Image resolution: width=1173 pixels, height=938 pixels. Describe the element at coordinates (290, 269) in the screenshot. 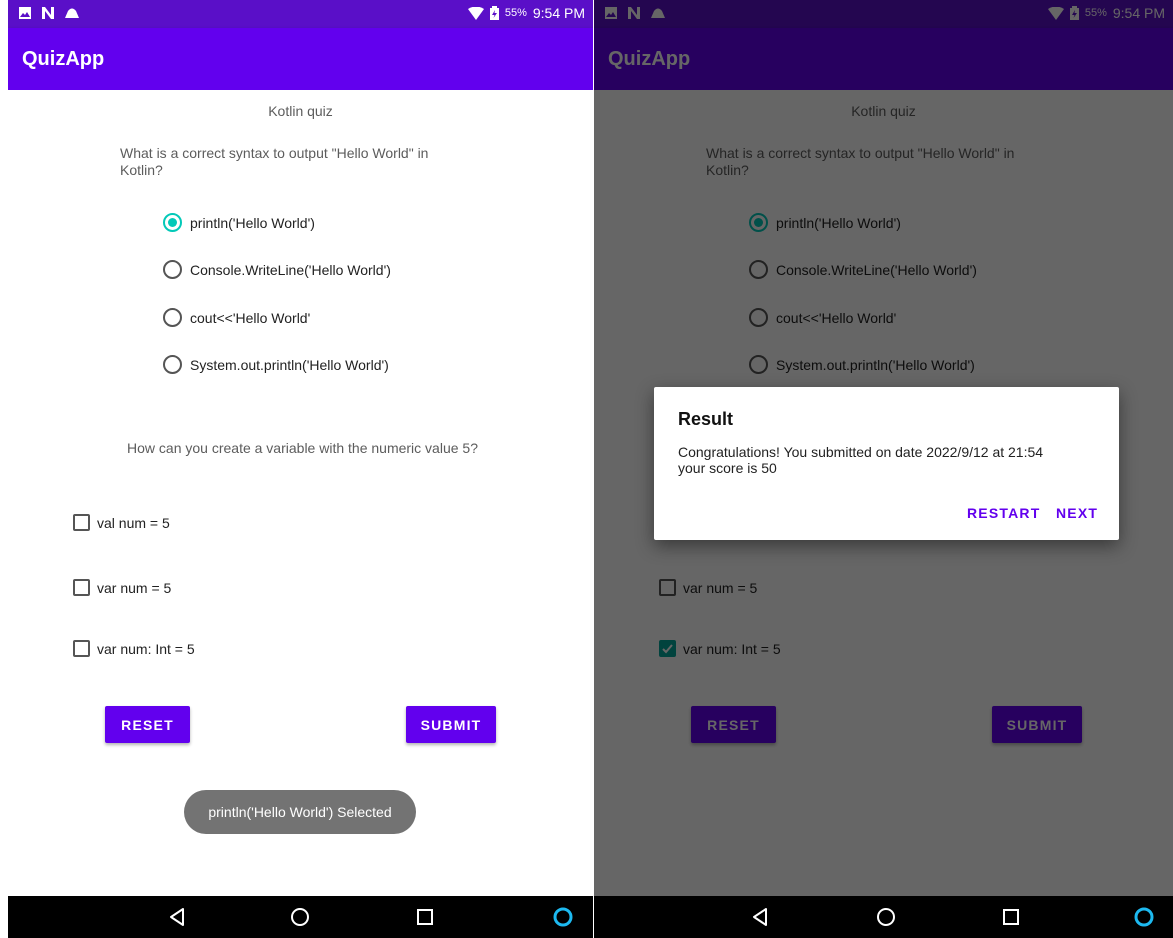

I see `radio-label: Console.WriteLine('Hello World')` at that location.